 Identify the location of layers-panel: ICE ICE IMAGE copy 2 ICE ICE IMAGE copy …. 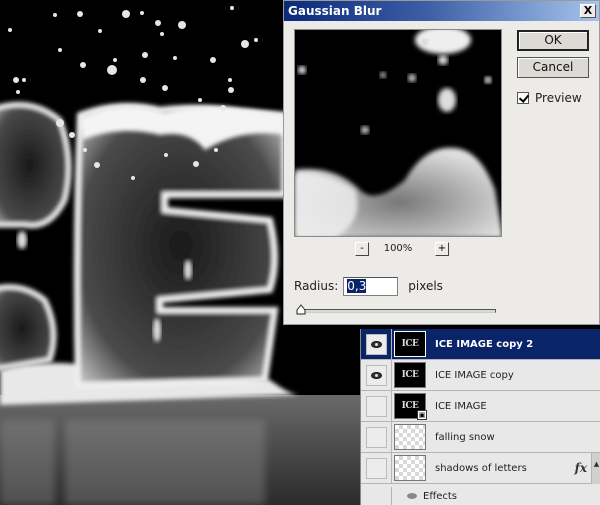
(480, 416).